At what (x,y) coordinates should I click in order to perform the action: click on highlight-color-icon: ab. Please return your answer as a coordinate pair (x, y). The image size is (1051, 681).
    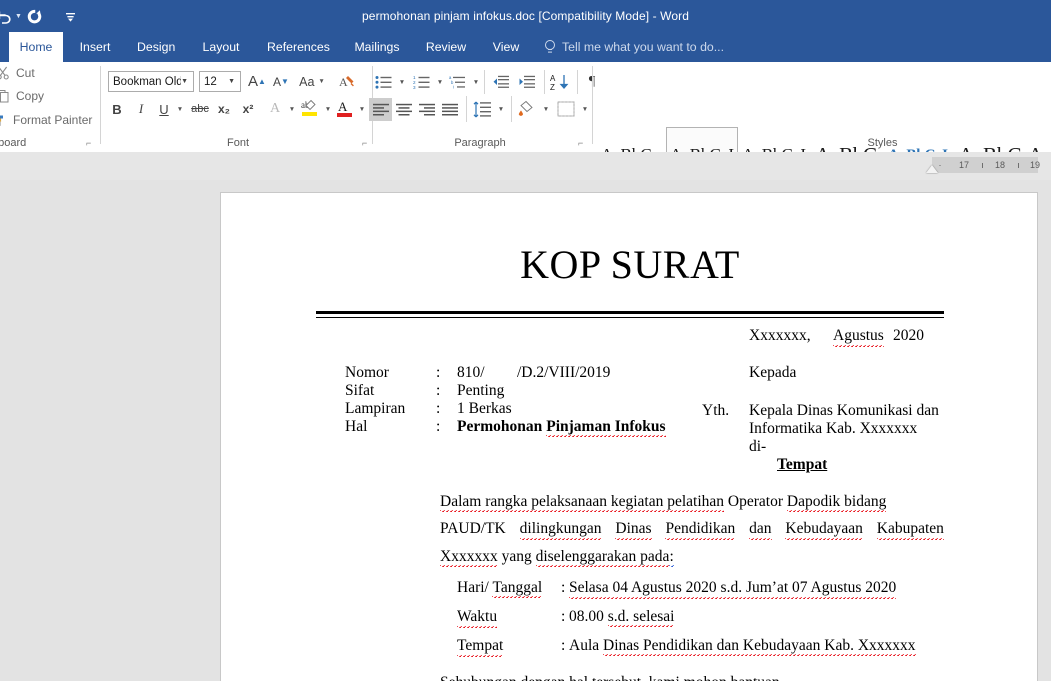
    Looking at the image, I should click on (310, 108).